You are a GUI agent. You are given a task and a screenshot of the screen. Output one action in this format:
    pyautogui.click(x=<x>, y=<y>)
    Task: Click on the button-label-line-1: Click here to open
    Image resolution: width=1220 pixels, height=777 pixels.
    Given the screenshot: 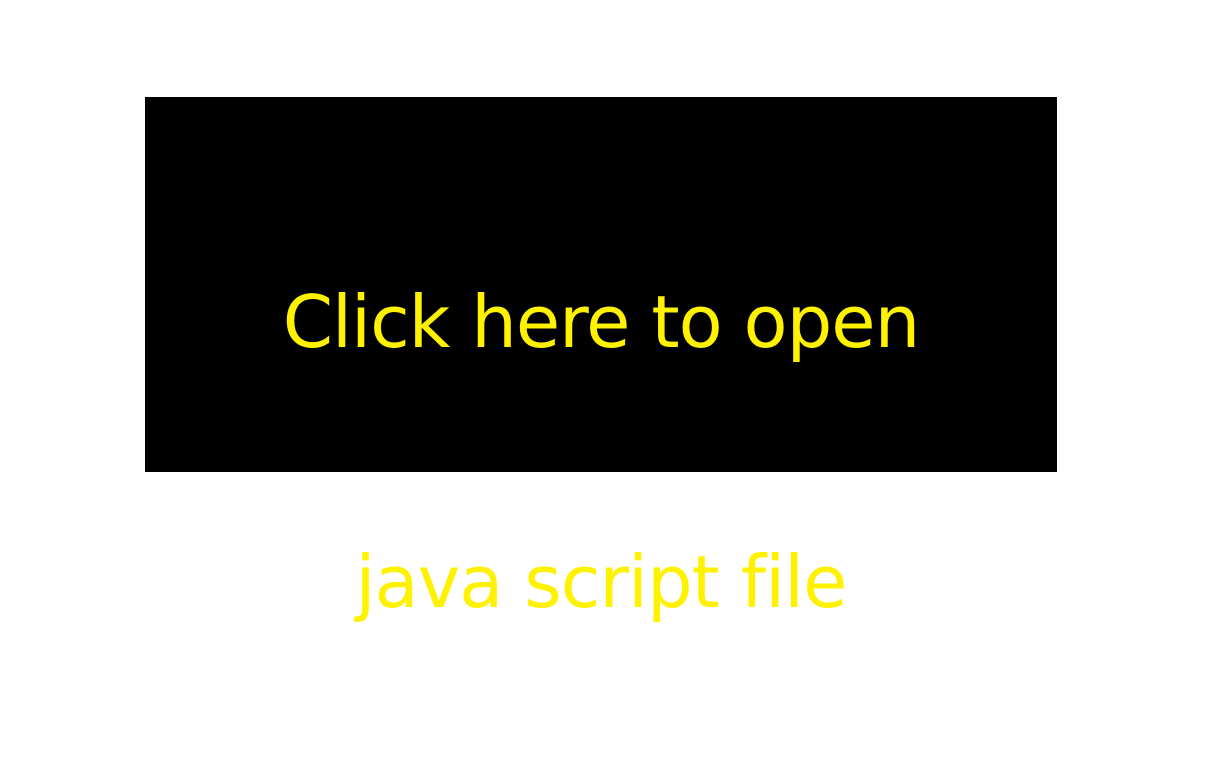 What is the action you would take?
    pyautogui.click(x=601, y=322)
    